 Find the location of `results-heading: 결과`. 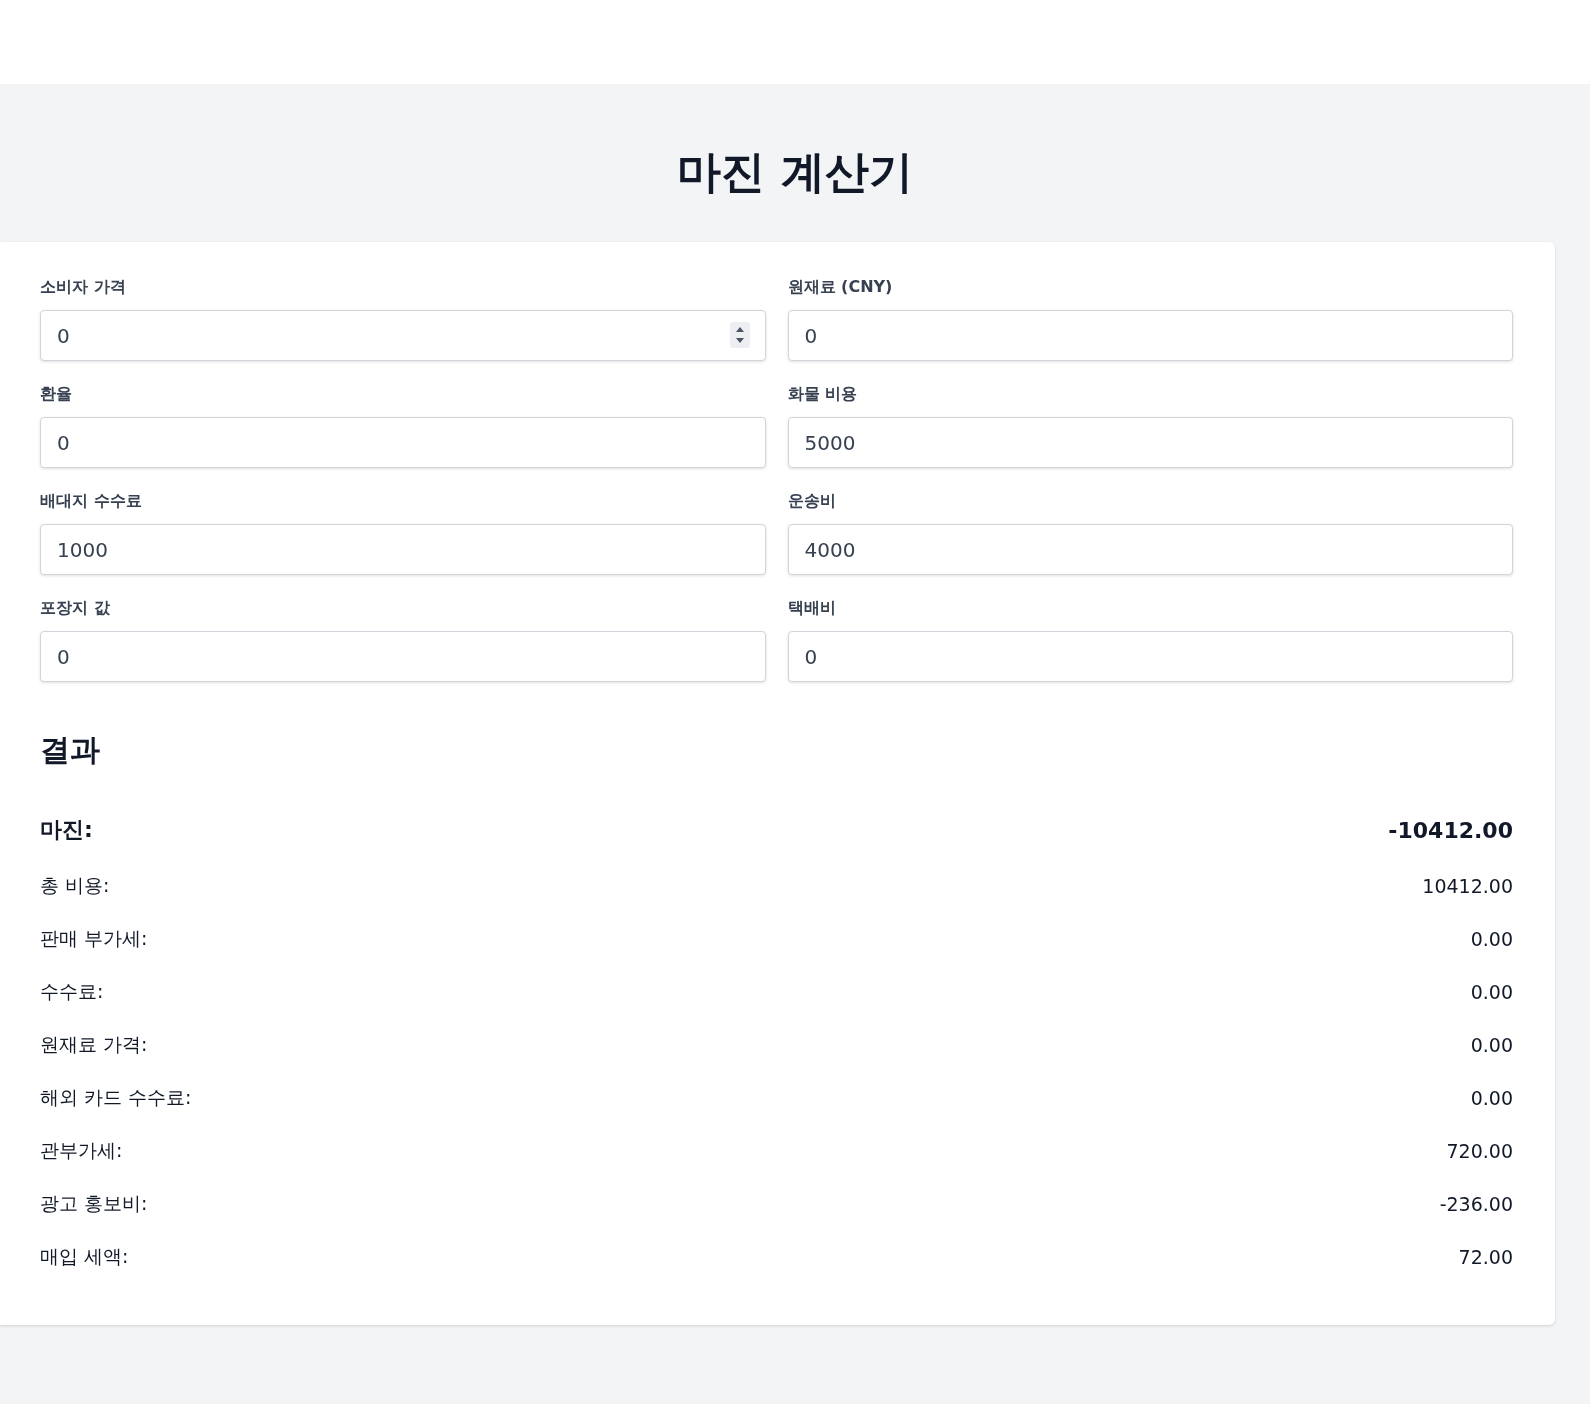

results-heading: 결과 is located at coordinates (70, 750).